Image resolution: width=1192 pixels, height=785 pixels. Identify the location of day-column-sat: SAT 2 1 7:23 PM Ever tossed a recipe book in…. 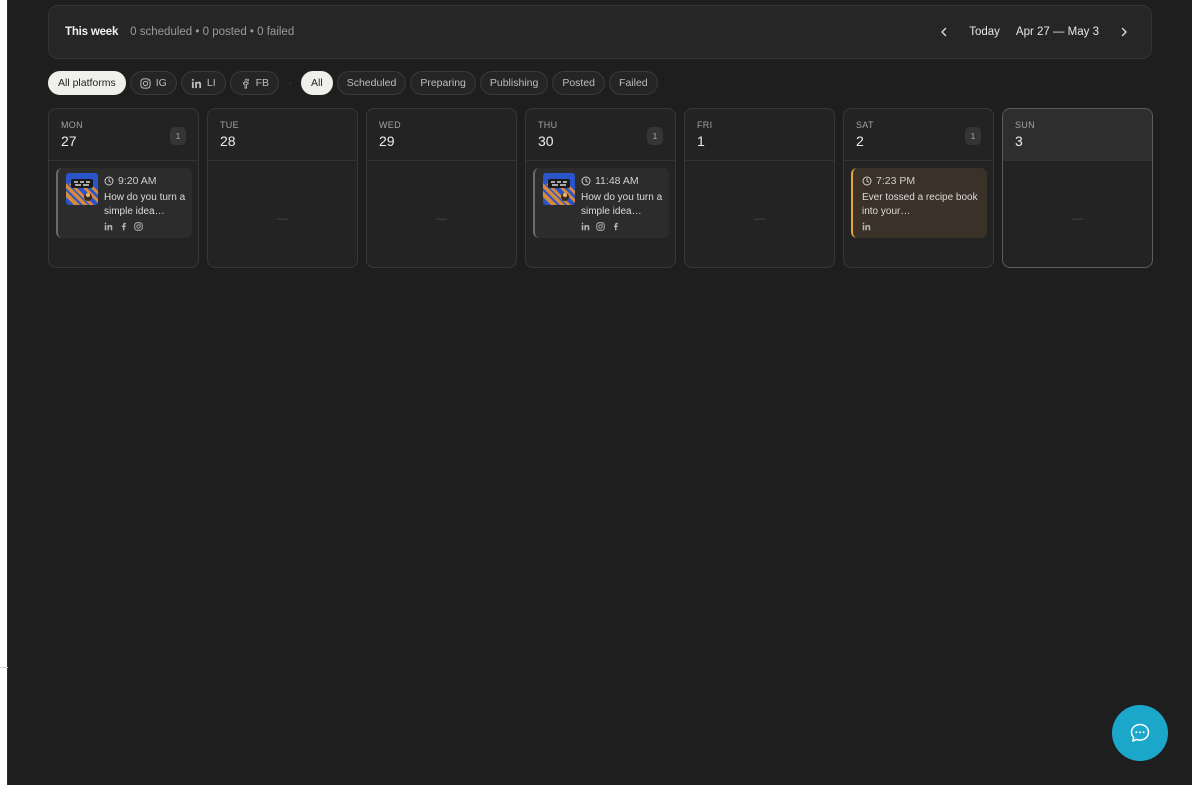
(918, 188).